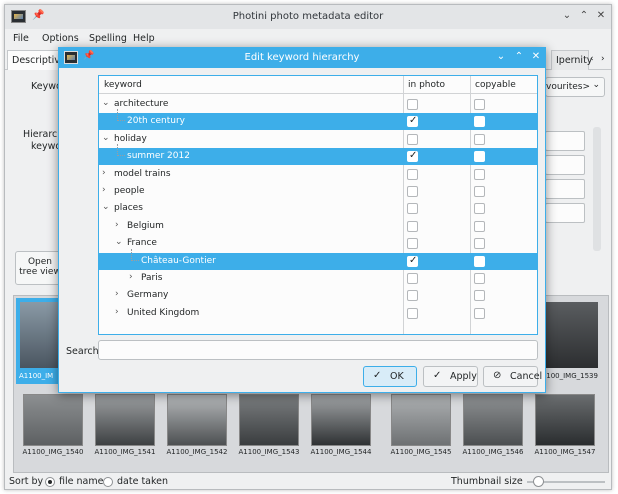 The image size is (618, 494). What do you see at coordinates (318, 259) in the screenshot?
I see `tree-row: Château-Gontier` at bounding box center [318, 259].